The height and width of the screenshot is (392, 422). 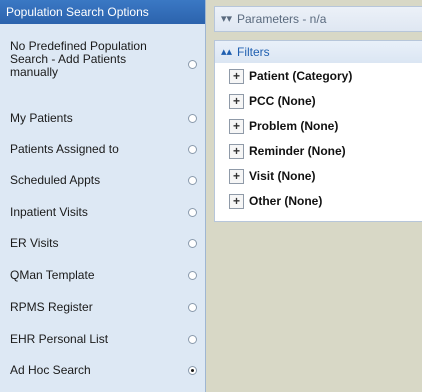 What do you see at coordinates (297, 151) in the screenshot?
I see `filter-label: Reminder (None)` at bounding box center [297, 151].